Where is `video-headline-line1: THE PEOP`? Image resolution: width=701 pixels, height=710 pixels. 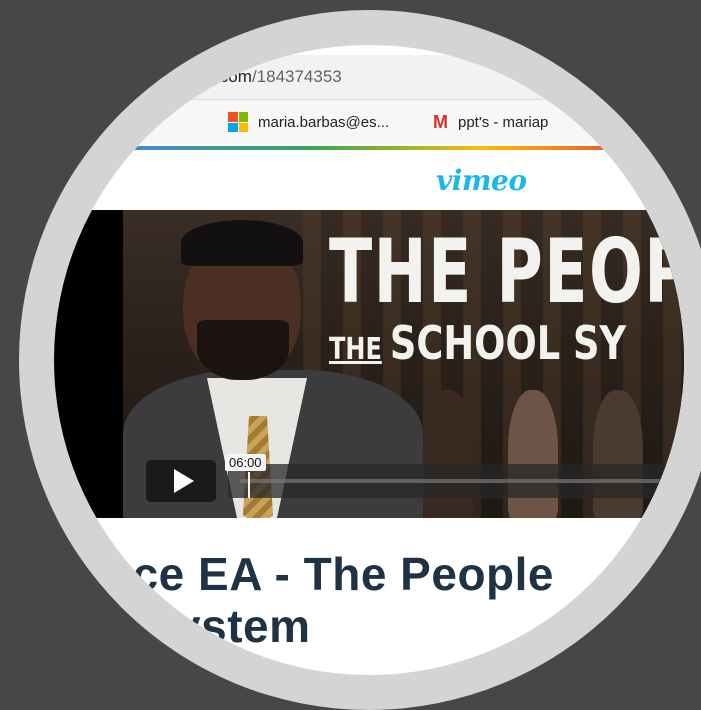
video-headline-line1: THE PEOP is located at coordinates (506, 271).